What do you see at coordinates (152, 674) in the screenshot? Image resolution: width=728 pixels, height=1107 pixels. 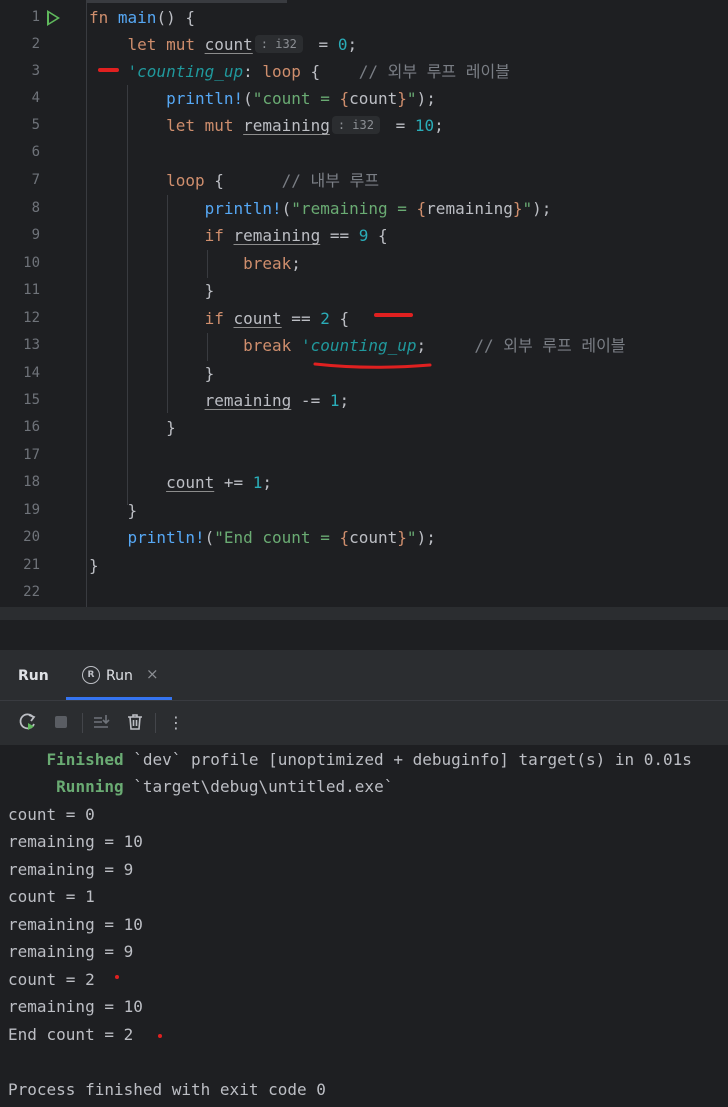 I see `close-icon: ×` at bounding box center [152, 674].